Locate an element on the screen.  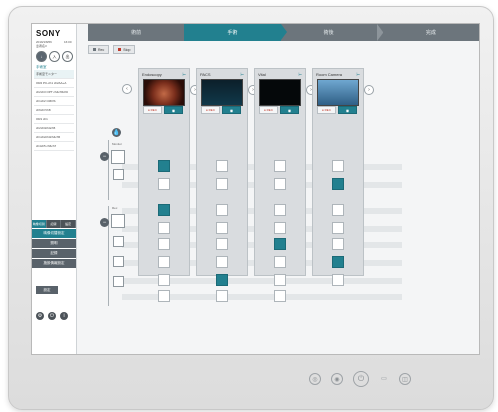
power-hw-icon: ⏻ is located at coordinates (361, 379).